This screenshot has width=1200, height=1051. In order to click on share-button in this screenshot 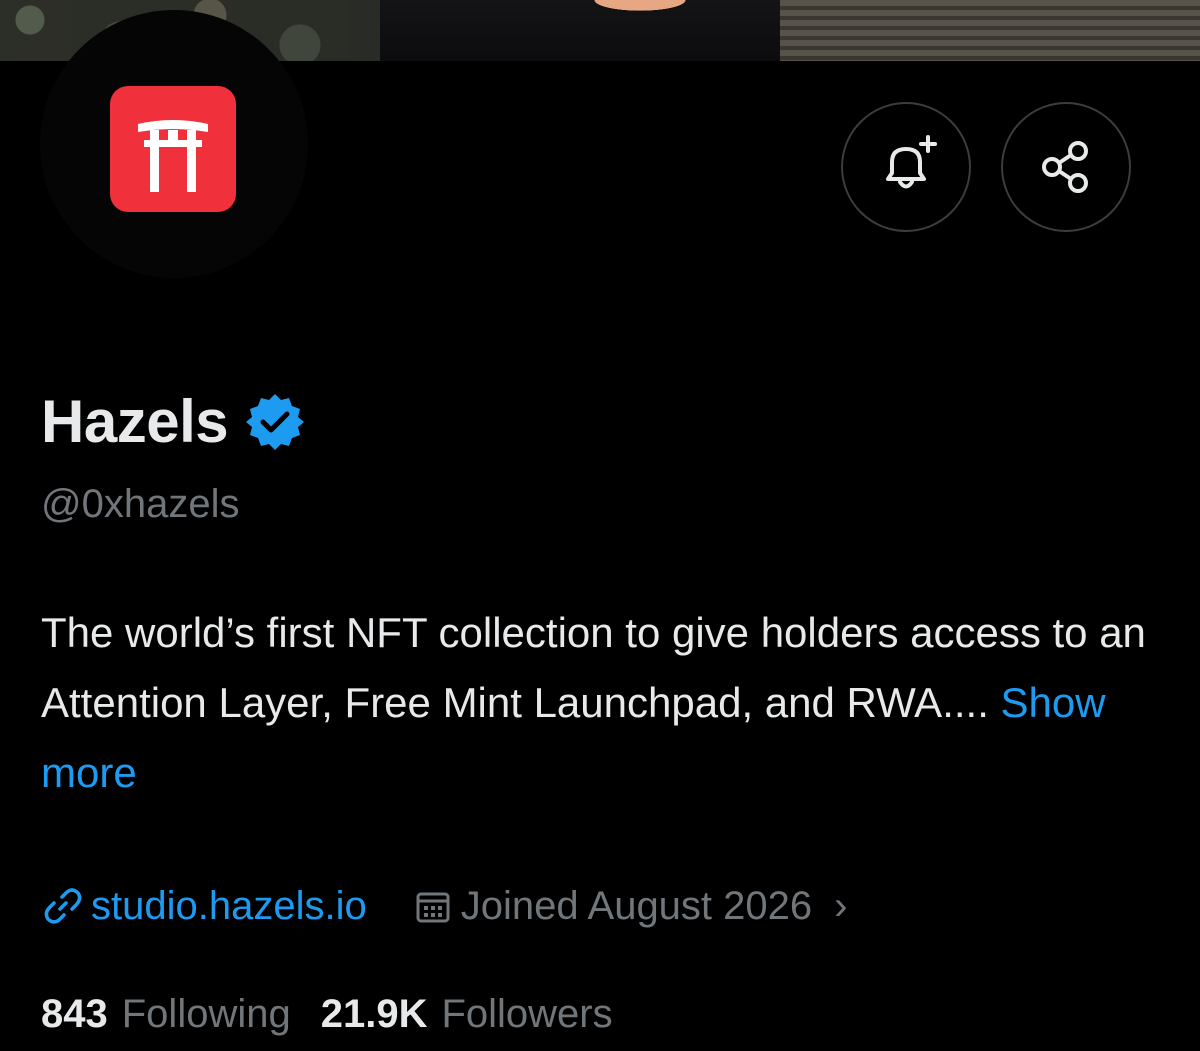, I will do `click(1066, 167)`.